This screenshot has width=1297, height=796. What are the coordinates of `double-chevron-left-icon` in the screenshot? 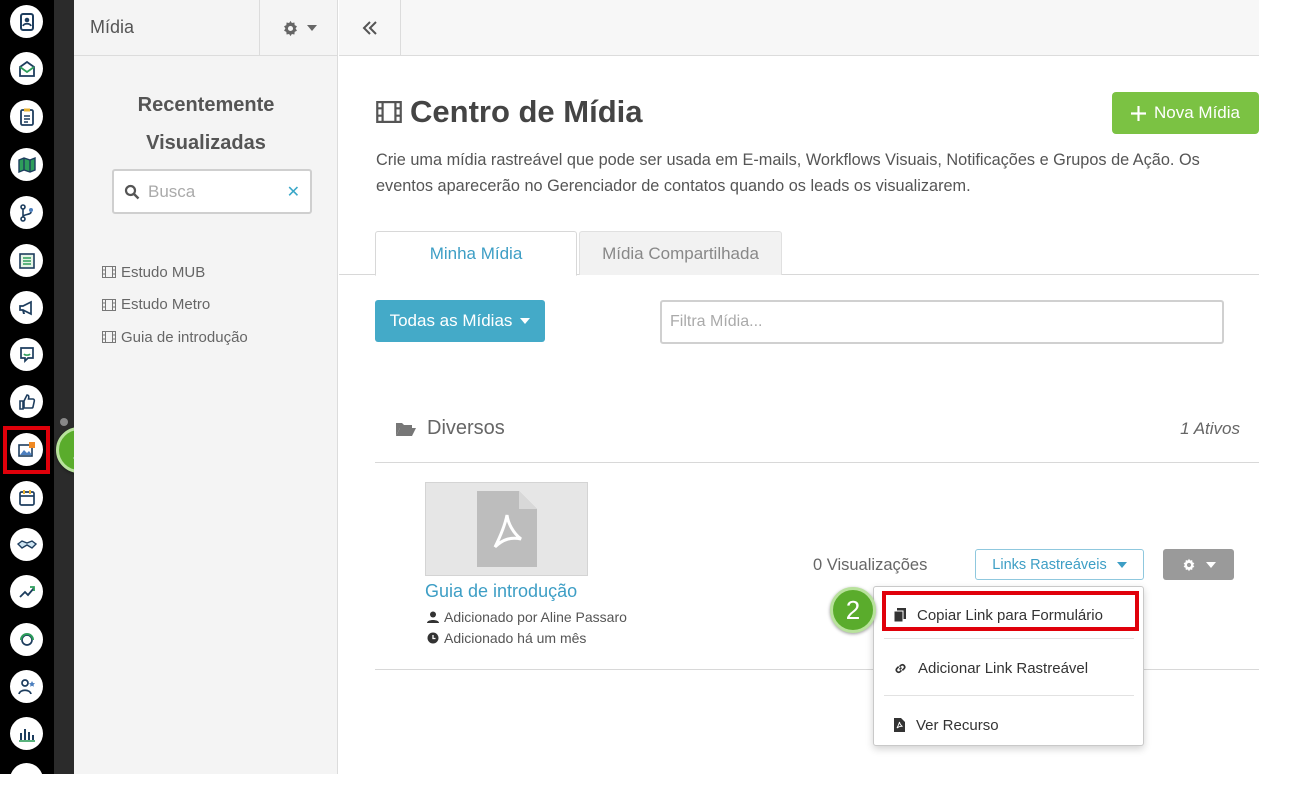 It's located at (369, 28).